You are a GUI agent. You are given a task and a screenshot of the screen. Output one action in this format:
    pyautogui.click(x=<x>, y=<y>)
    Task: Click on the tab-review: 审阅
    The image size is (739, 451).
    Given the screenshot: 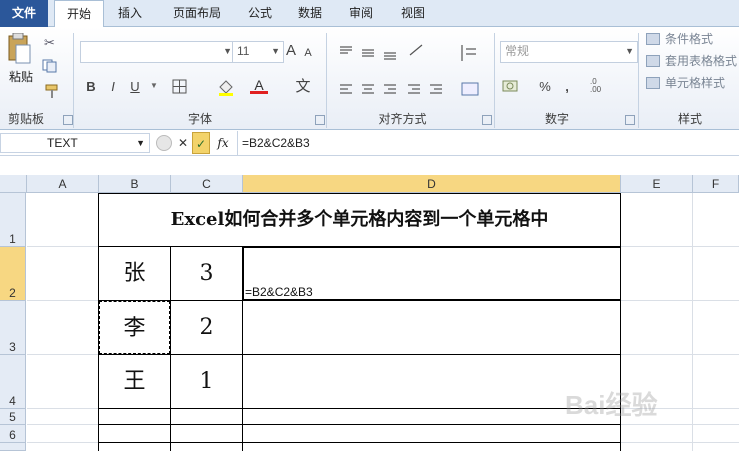 What is the action you would take?
    pyautogui.click(x=361, y=13)
    